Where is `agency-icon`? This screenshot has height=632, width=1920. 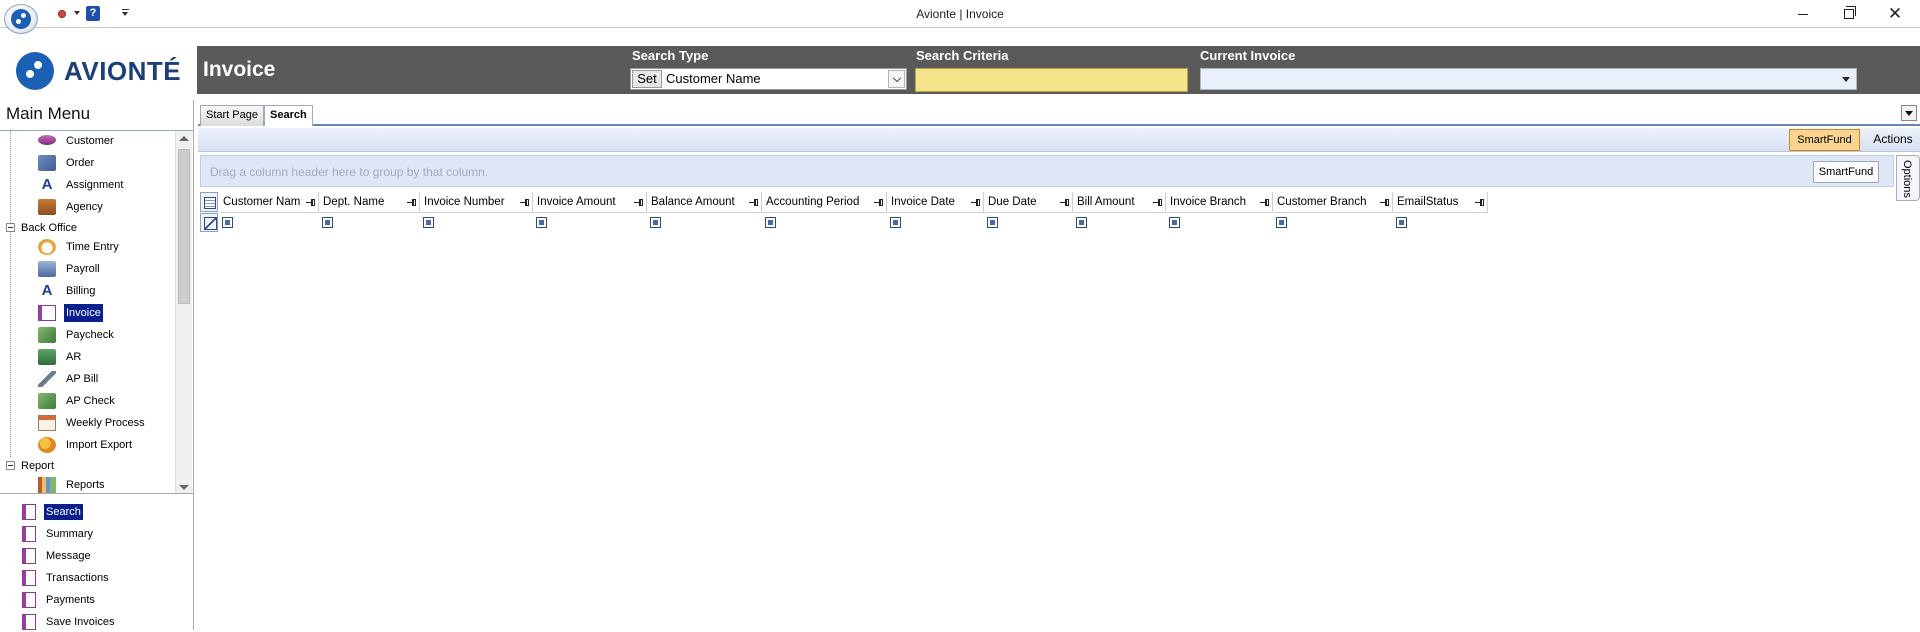 agency-icon is located at coordinates (47, 207).